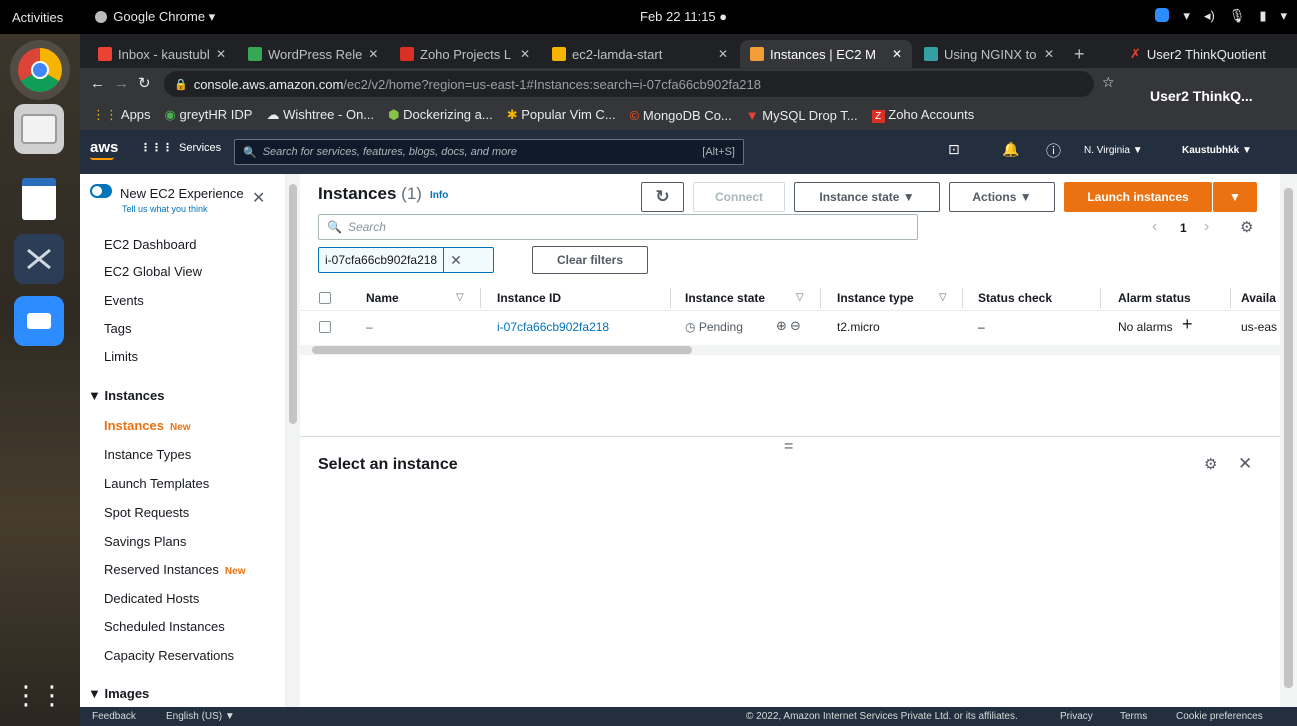 Image resolution: width=1297 pixels, height=726 pixels. What do you see at coordinates (118, 693) in the screenshot?
I see `sidebar-section-images: ▼ Images` at bounding box center [118, 693].